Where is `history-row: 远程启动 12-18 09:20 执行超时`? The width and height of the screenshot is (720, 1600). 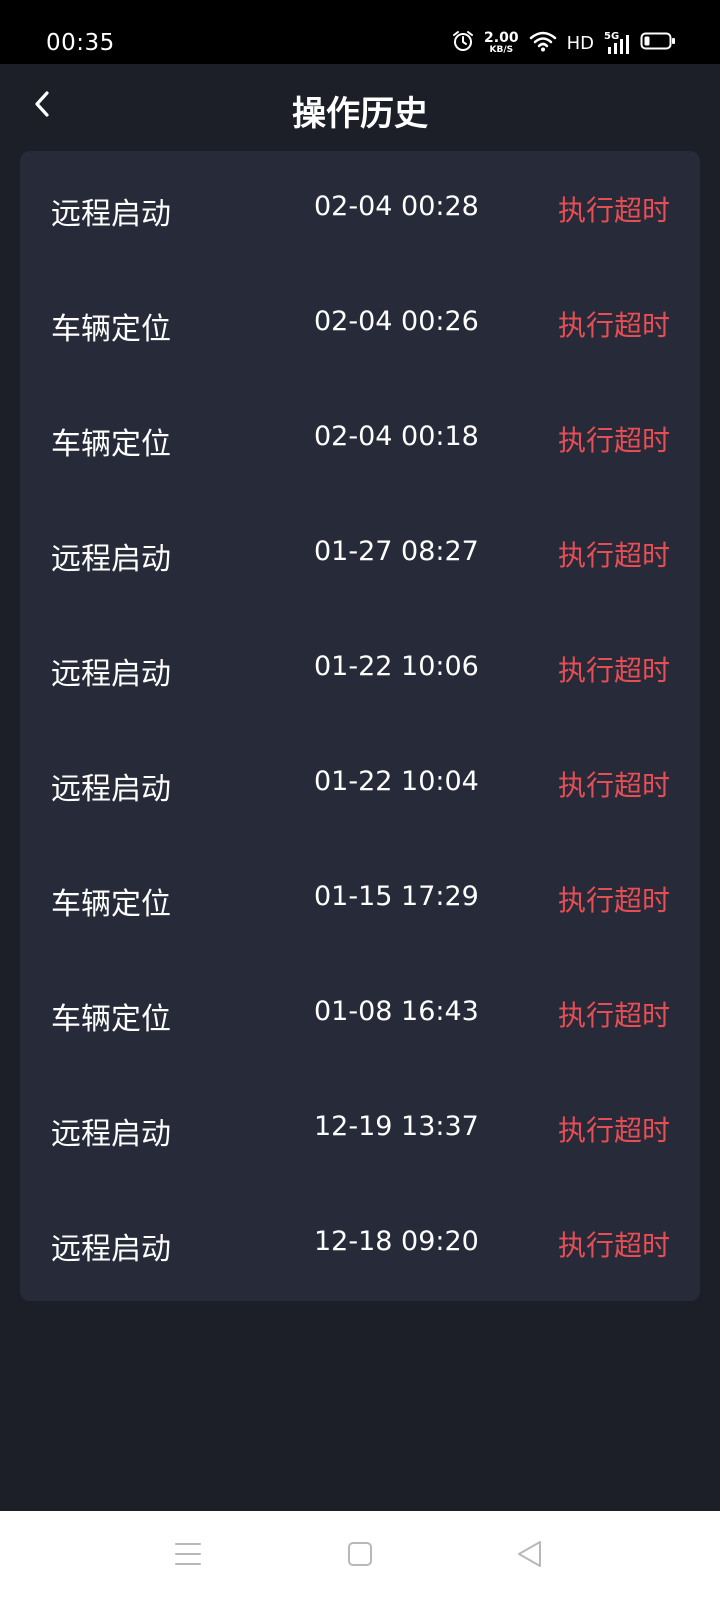
history-row: 远程启动 12-18 09:20 执行超时 is located at coordinates (360, 1243).